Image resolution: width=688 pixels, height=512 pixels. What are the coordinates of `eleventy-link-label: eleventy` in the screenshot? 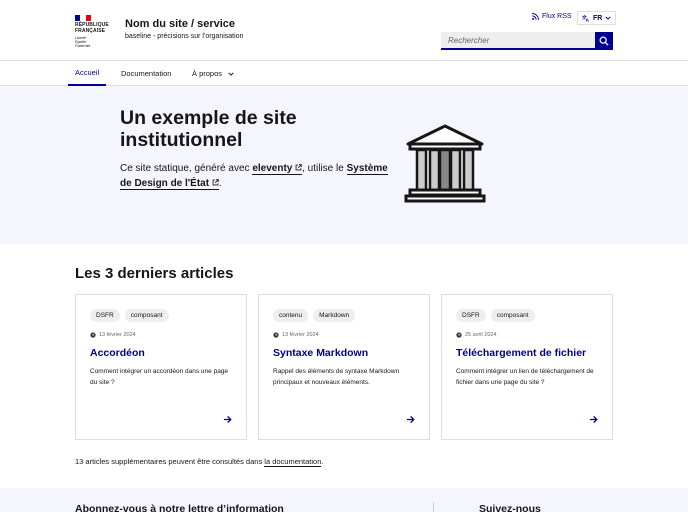 It's located at (272, 168).